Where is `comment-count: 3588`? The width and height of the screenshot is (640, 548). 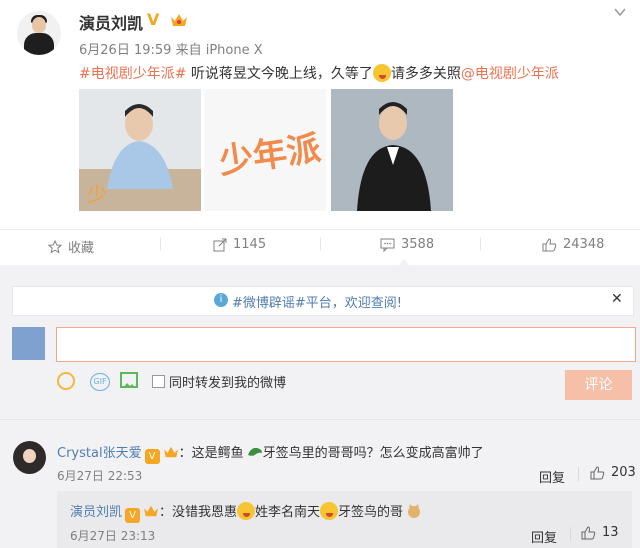 comment-count: 3588 is located at coordinates (418, 244).